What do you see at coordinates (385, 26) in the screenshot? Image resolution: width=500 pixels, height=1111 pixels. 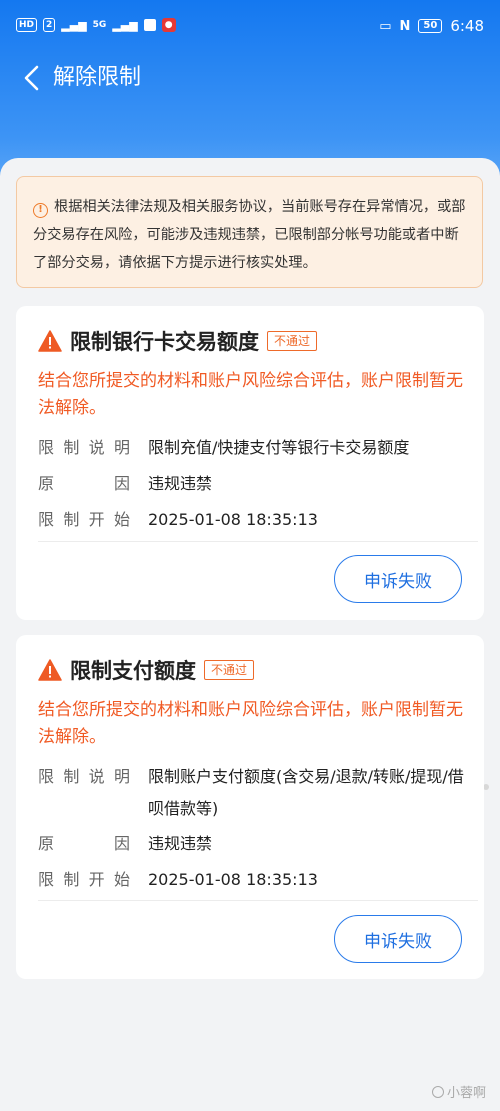 I see `cast-icon: ▭` at bounding box center [385, 26].